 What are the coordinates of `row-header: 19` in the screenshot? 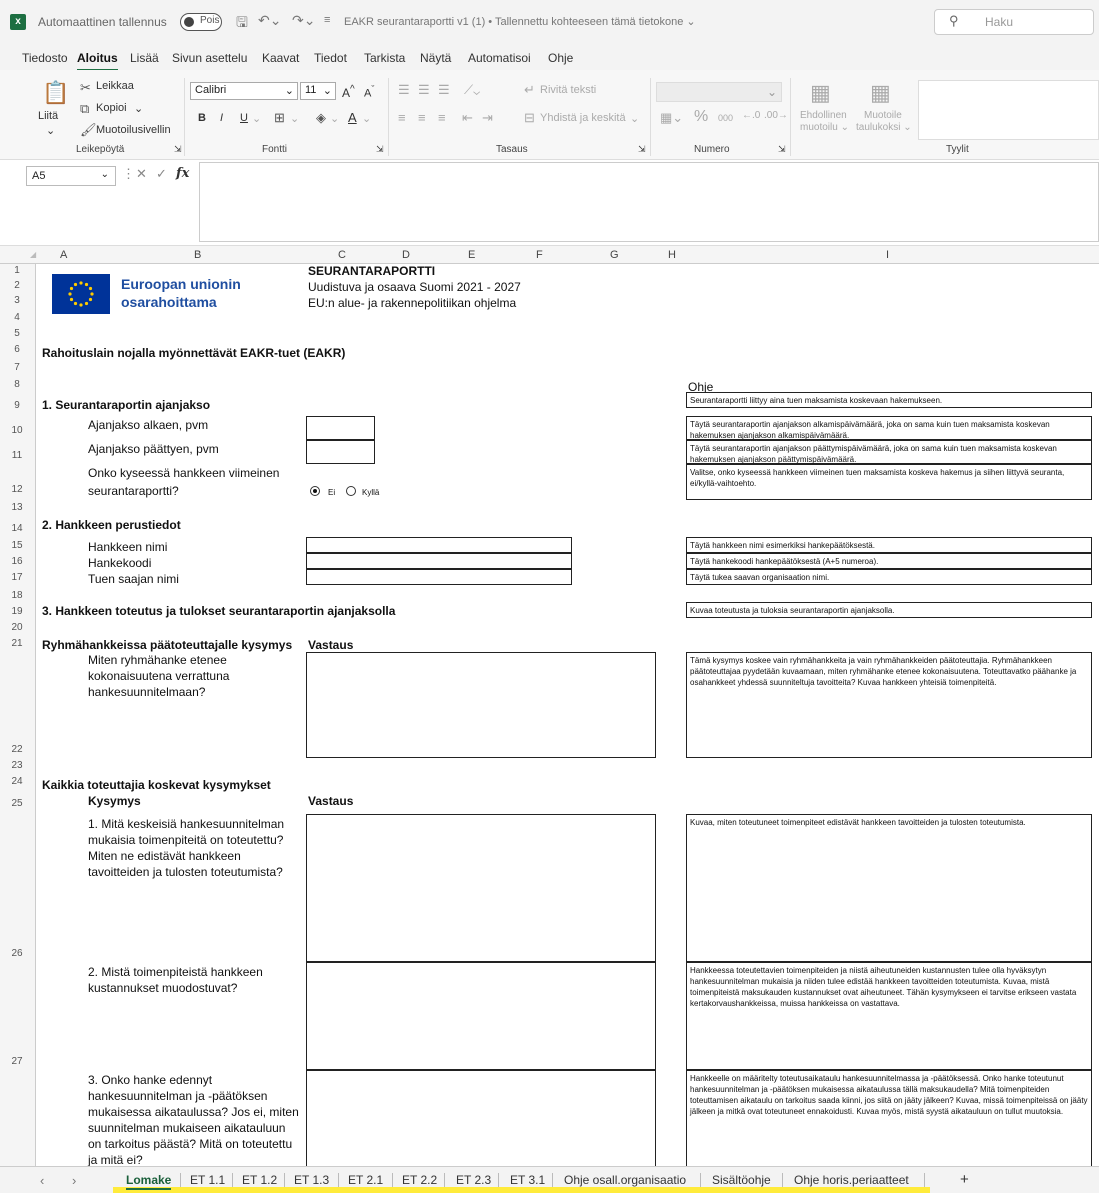 It's located at (17, 611).